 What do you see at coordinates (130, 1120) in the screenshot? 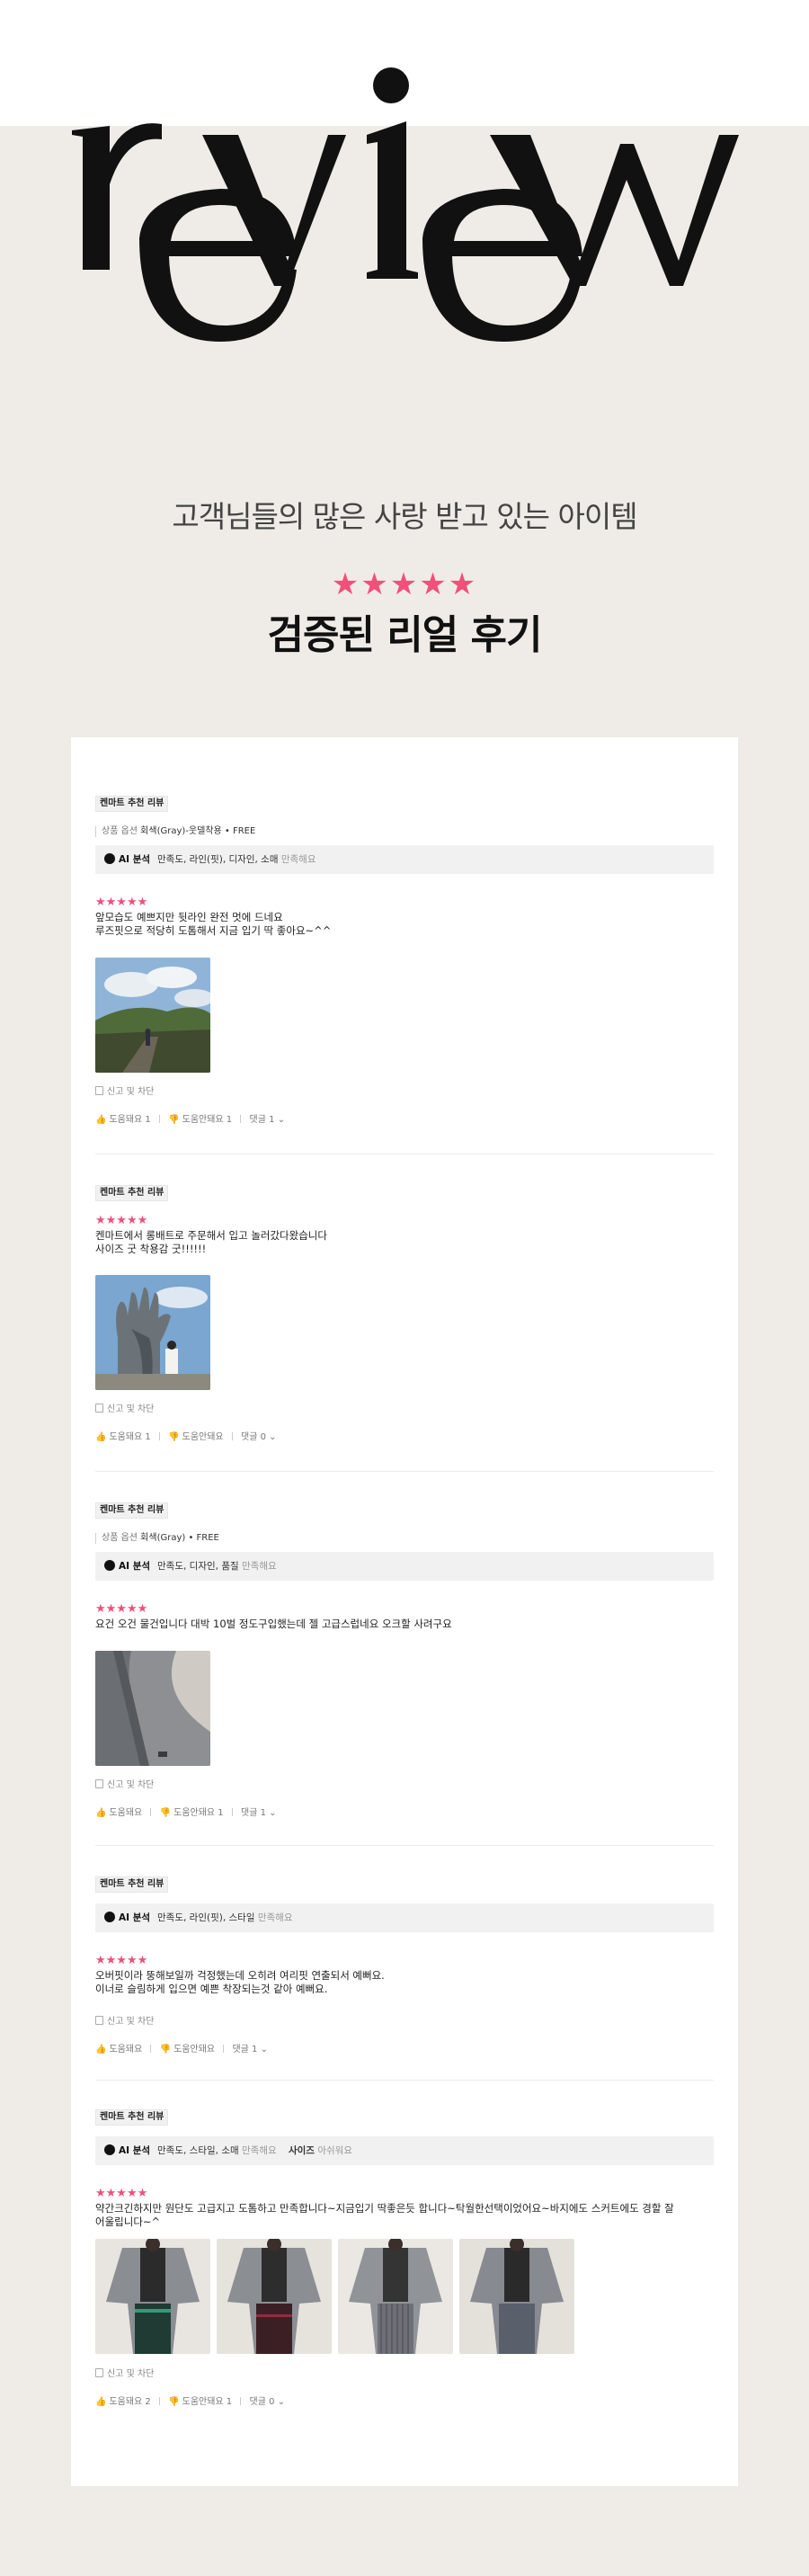
I see `helpful-label: 도움돼요 1` at bounding box center [130, 1120].